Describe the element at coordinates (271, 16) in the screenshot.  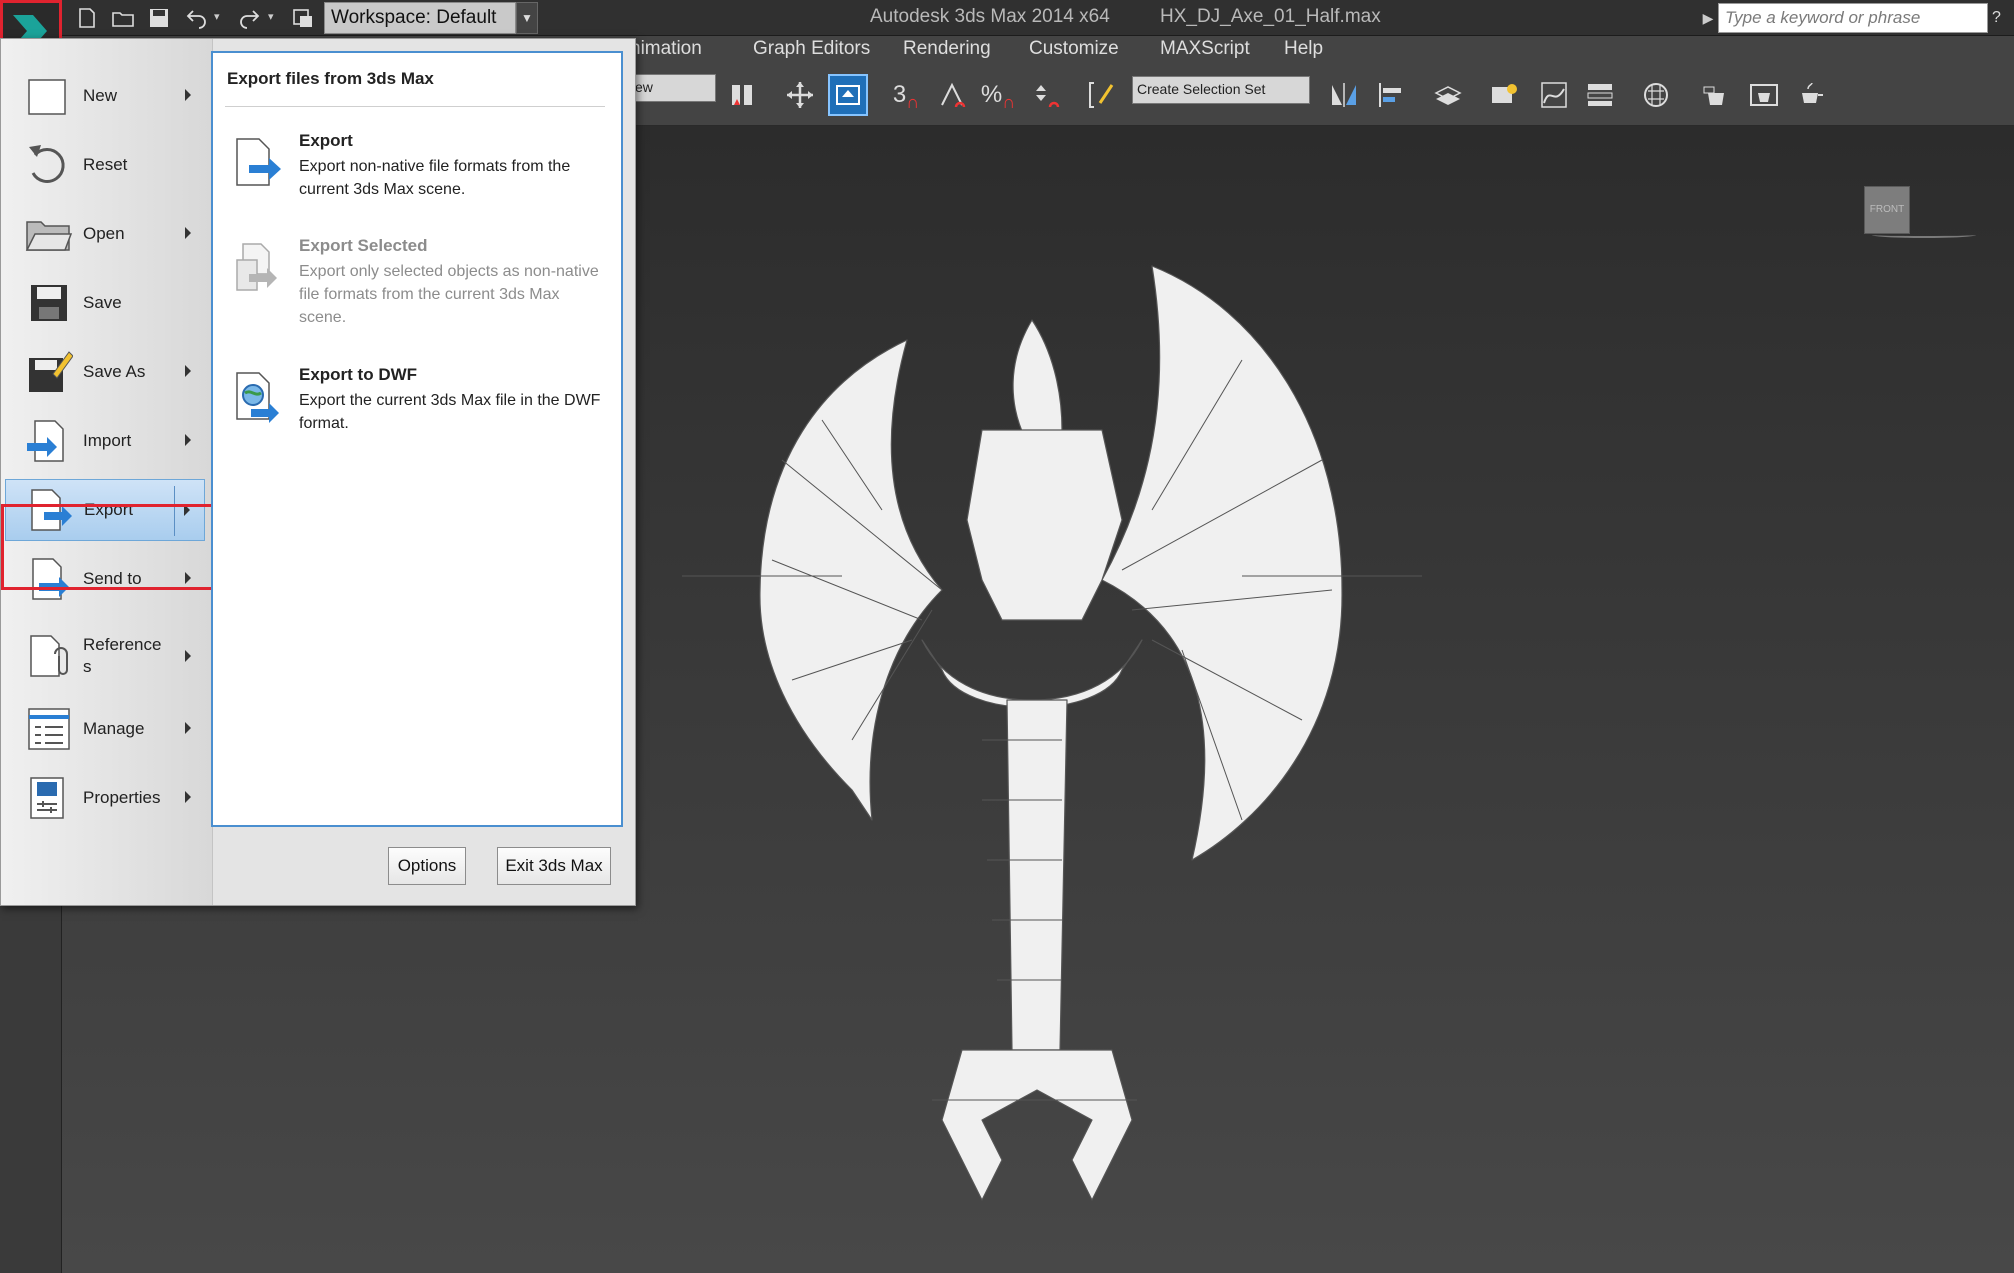
I see `redo-dropdown-icon: ▾` at that location.